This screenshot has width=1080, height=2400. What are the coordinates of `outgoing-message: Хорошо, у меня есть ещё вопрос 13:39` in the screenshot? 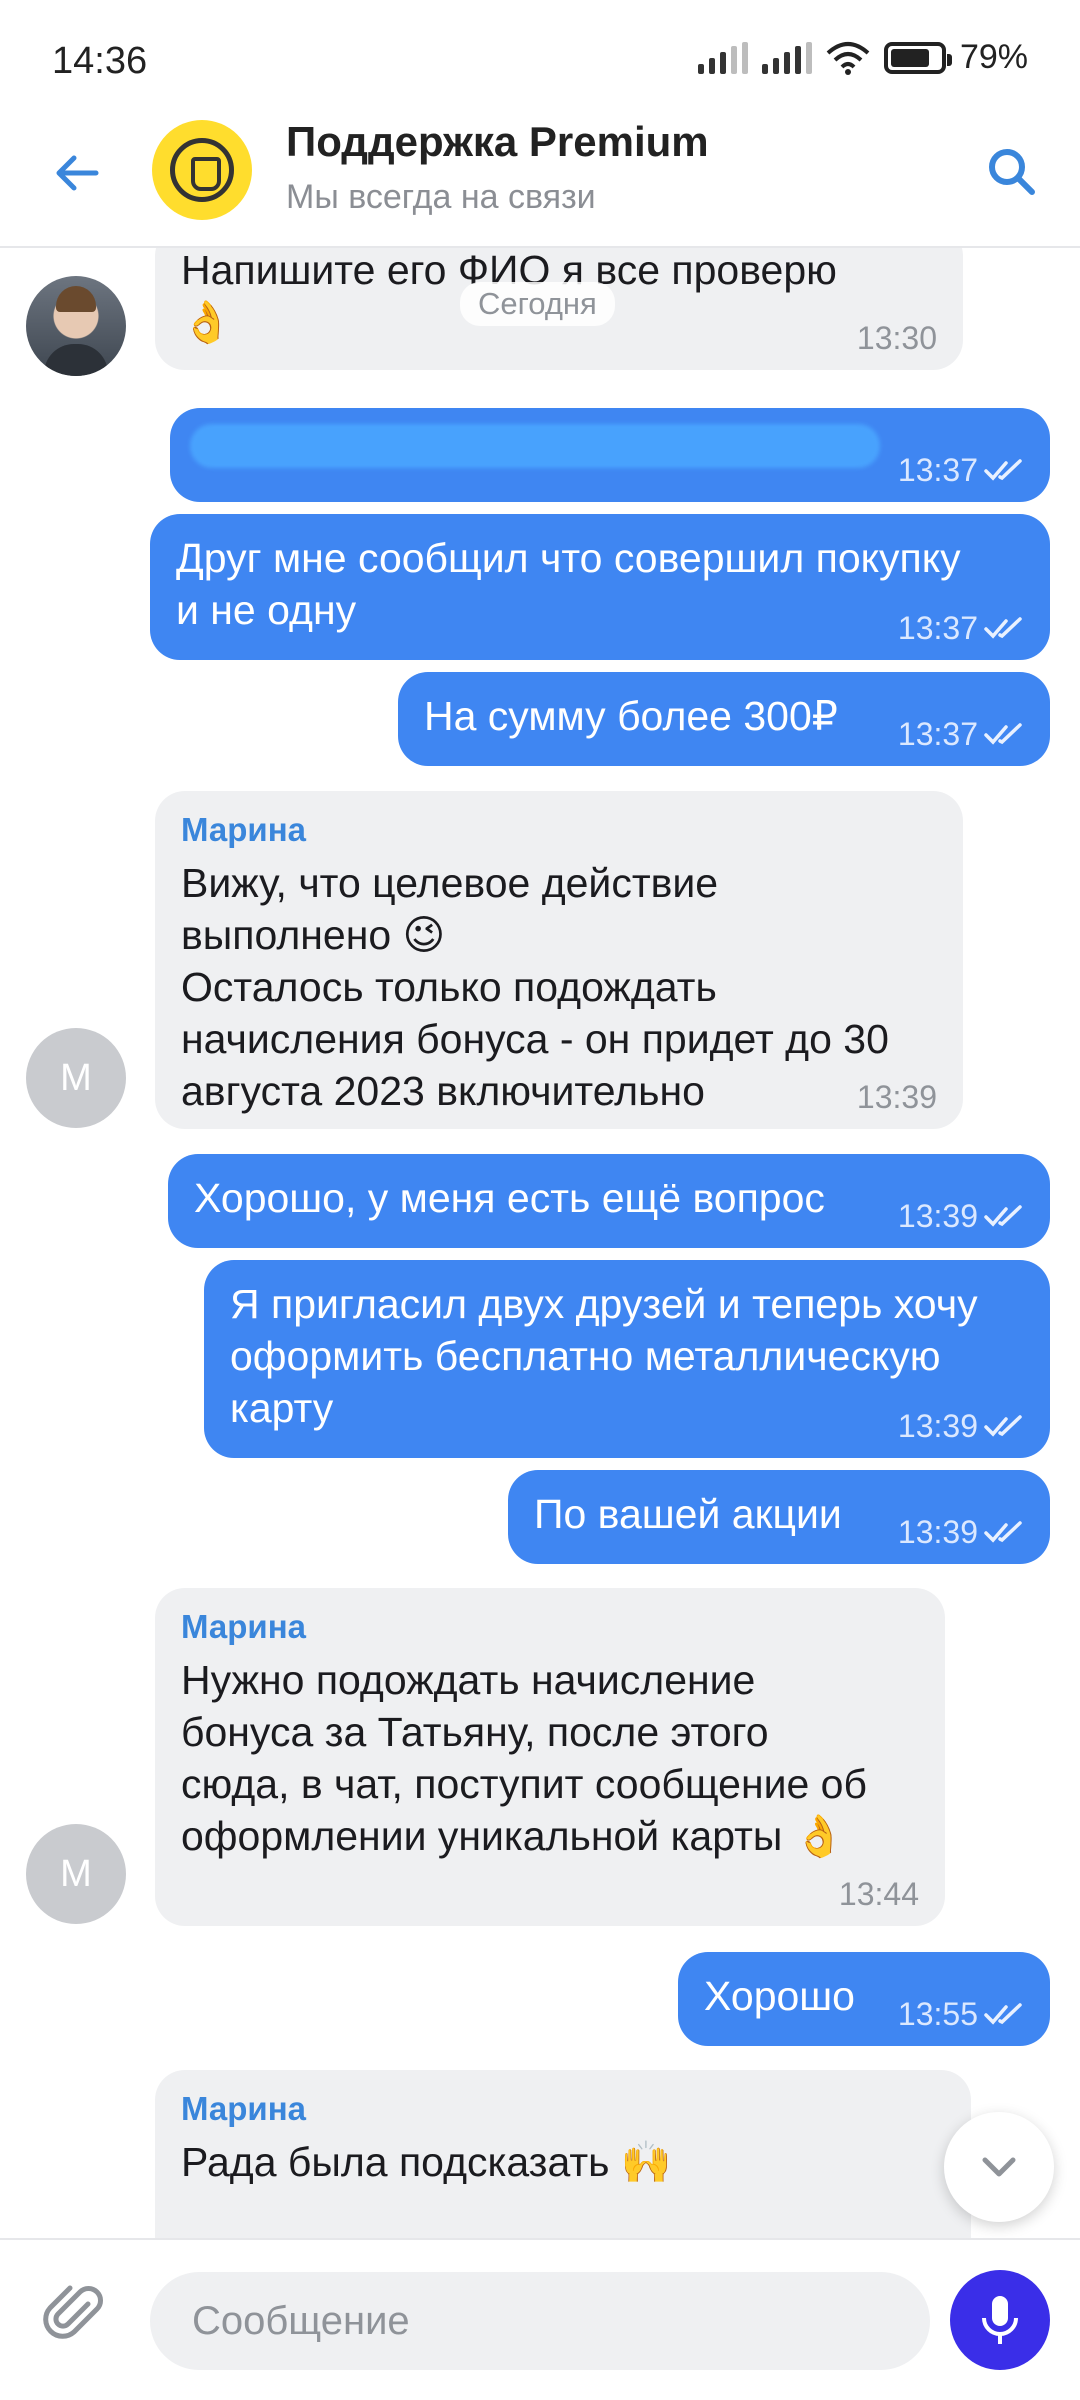 It's located at (609, 1201).